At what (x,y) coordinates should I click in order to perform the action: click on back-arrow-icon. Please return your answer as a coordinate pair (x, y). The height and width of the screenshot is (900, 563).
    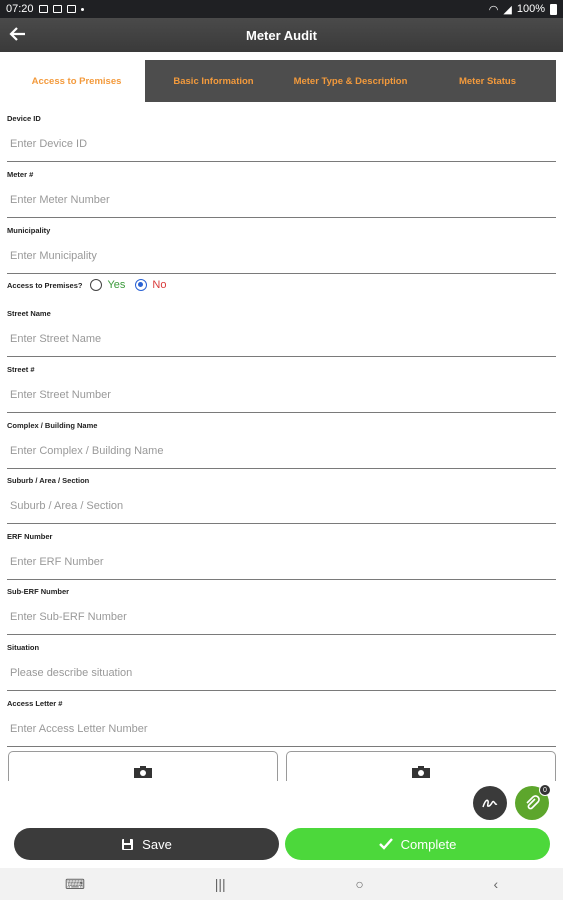
    Looking at the image, I should click on (19, 35).